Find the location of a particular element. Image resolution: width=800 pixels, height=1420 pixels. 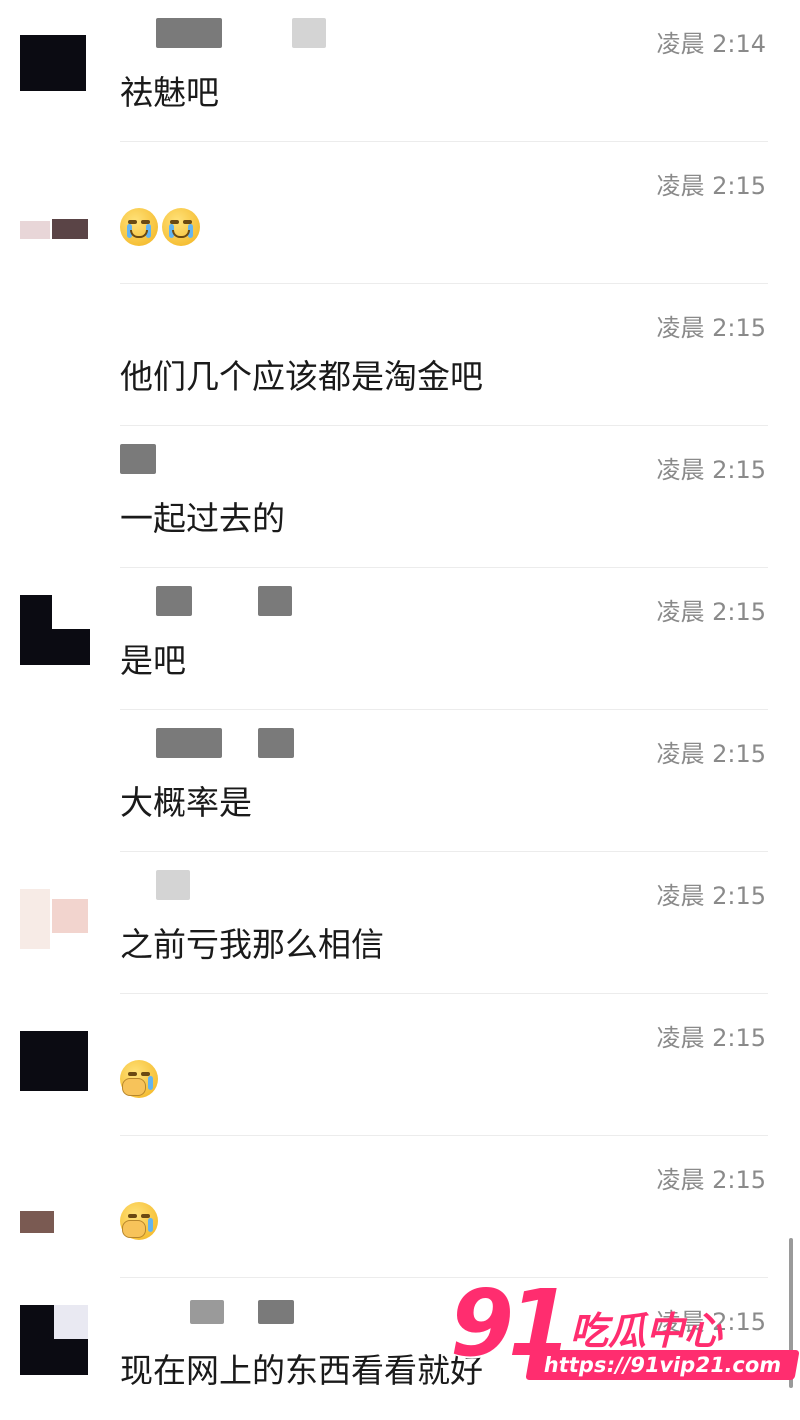

watermark-url: https://91vip21.com is located at coordinates (662, 1365).